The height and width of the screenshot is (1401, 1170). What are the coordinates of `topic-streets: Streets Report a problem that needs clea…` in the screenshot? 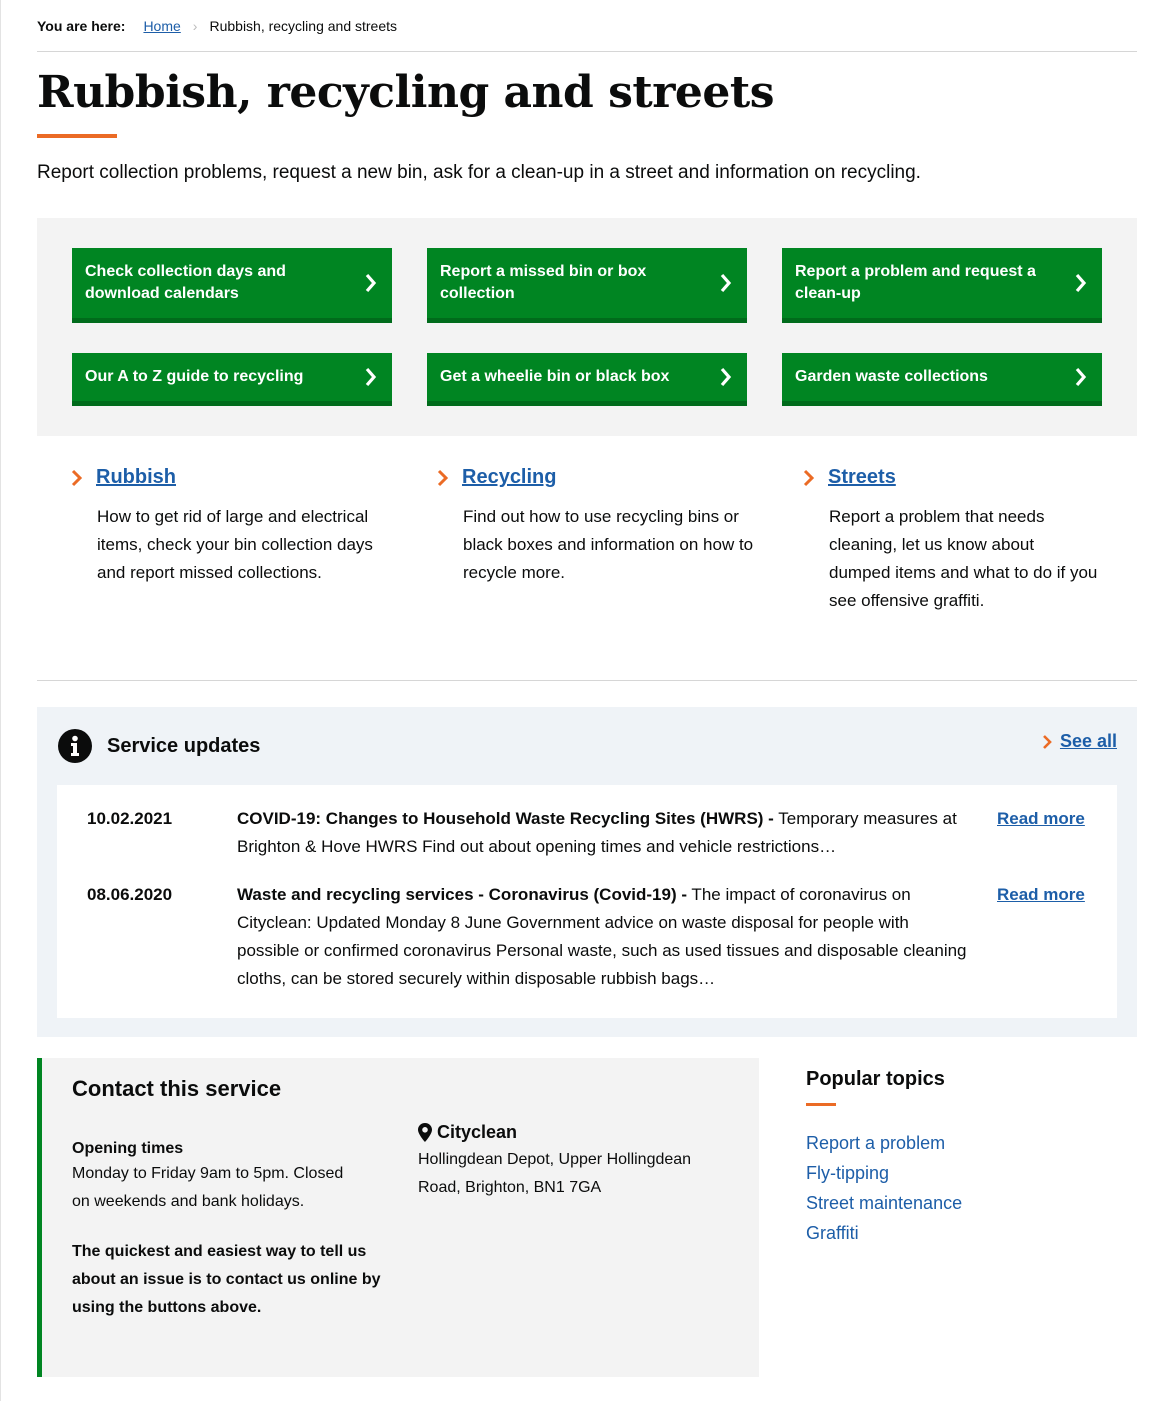 It's located at (951, 540).